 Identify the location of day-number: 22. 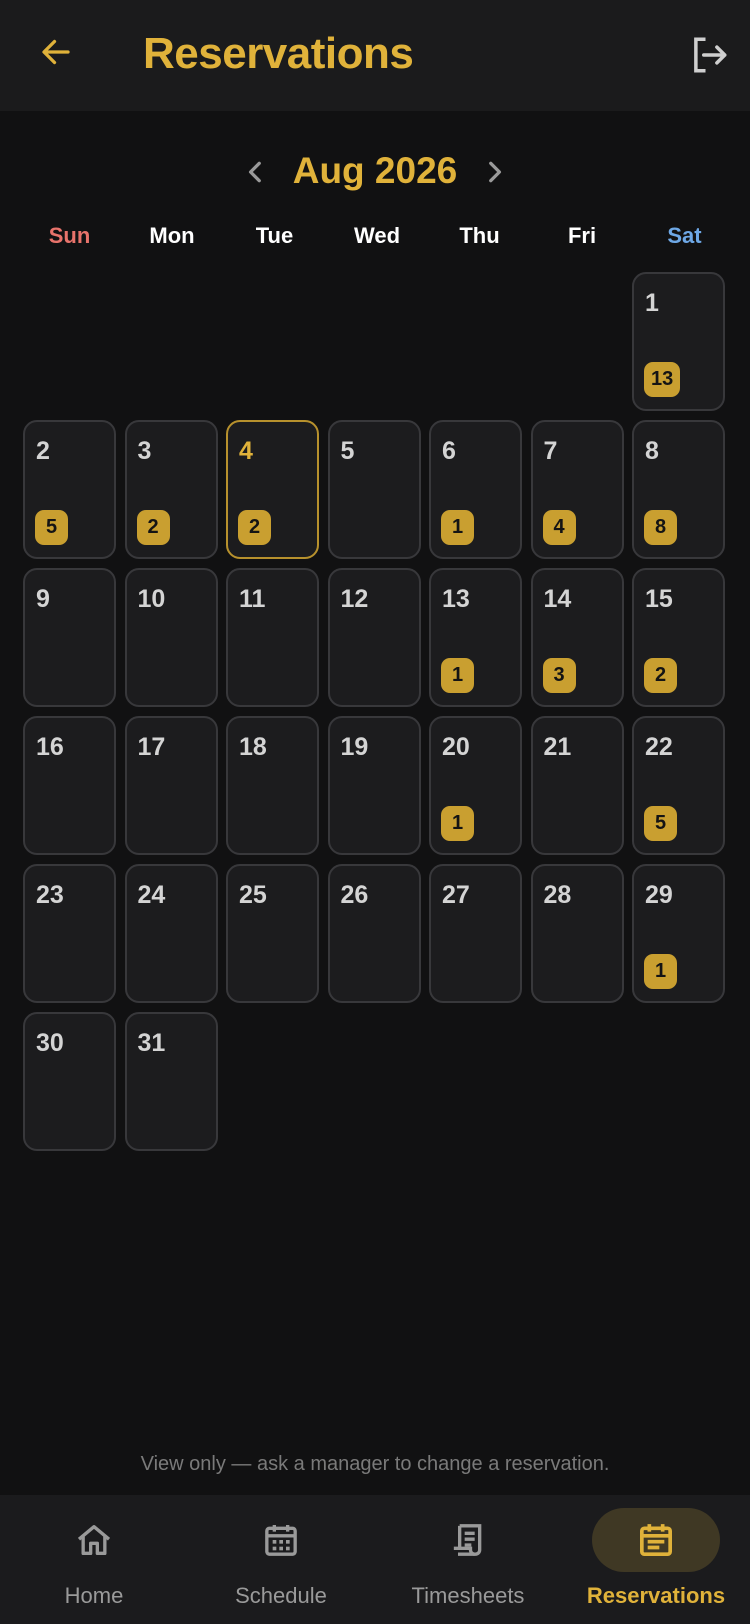
(659, 747).